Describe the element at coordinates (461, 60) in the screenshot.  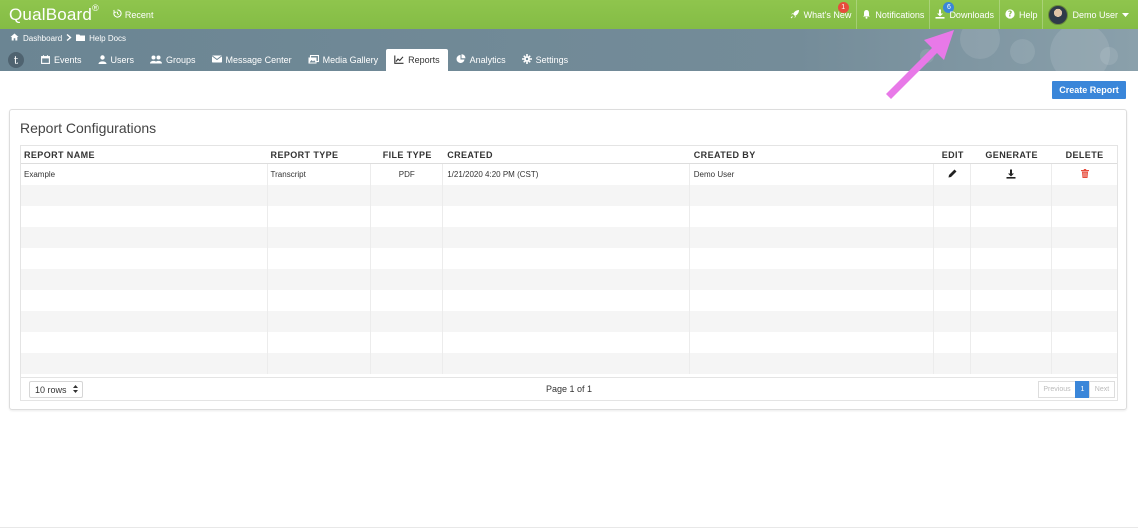
I see `pie-chart-icon` at that location.